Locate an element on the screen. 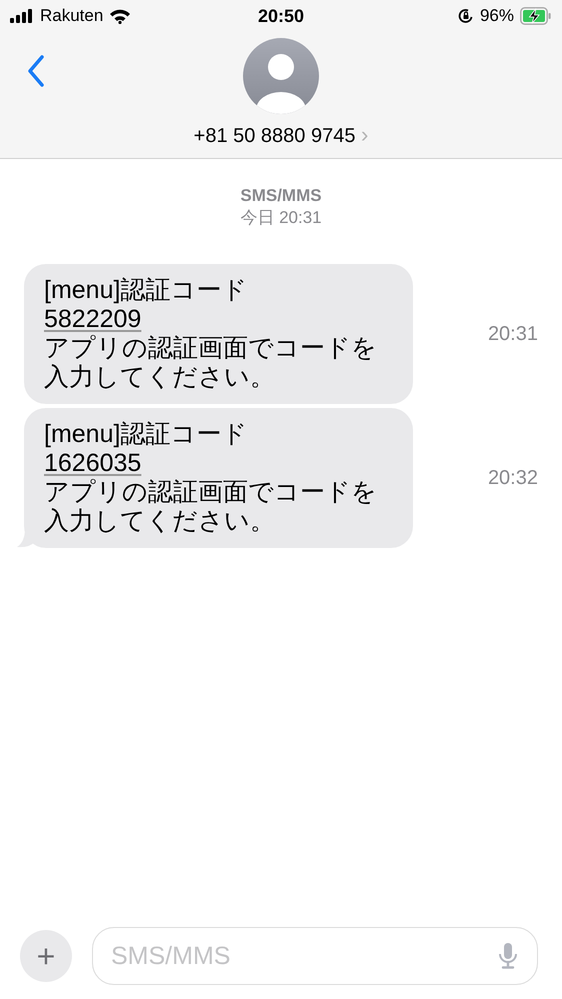  carrier-name: Rakuten is located at coordinates (72, 16).